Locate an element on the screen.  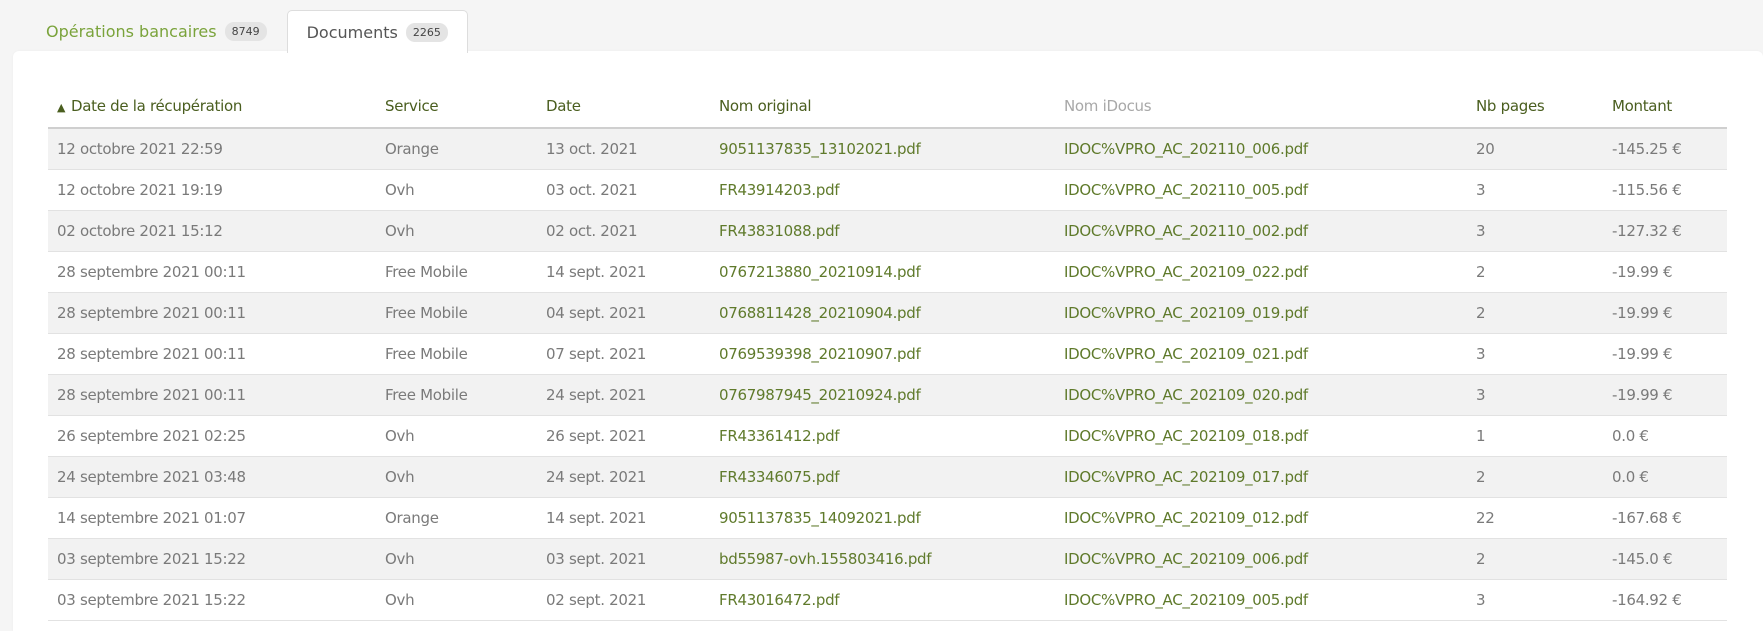
pages-cell: 1 is located at coordinates (1535, 436).